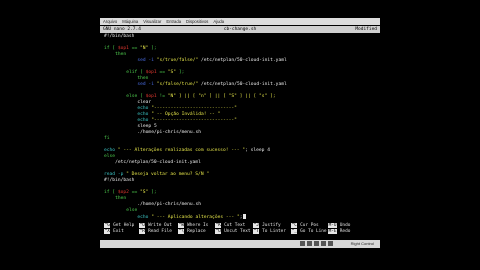 Image resolution: width=480 pixels, height=270 pixels. I want to click on shortcut-item: ^\ Replace, so click(192, 232).